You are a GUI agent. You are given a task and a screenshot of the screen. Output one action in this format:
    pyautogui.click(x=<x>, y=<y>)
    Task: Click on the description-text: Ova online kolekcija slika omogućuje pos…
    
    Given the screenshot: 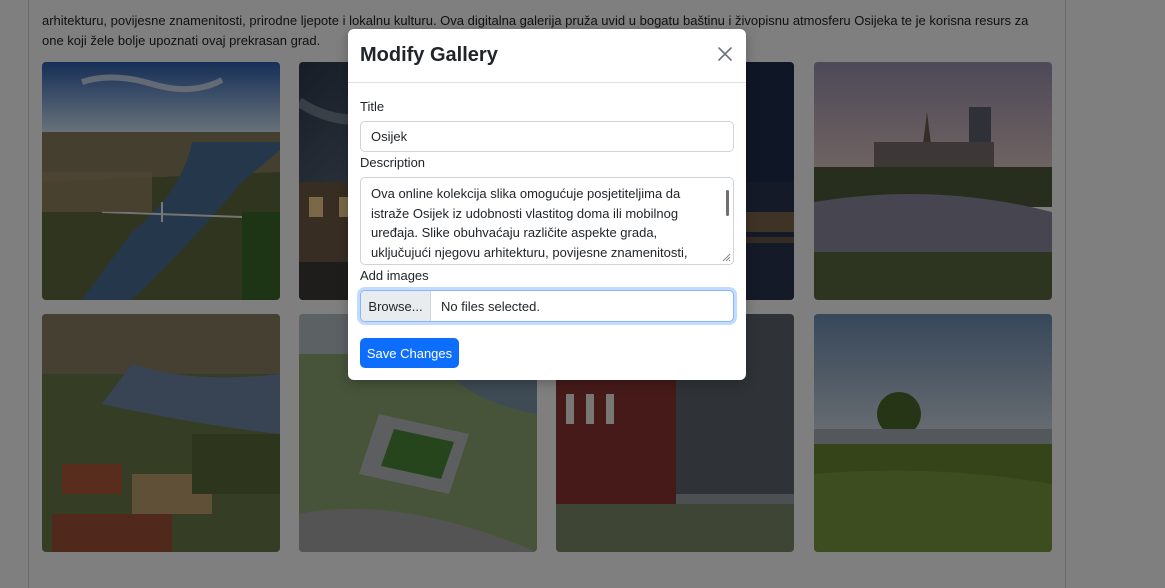 What is the action you would take?
    pyautogui.click(x=529, y=223)
    